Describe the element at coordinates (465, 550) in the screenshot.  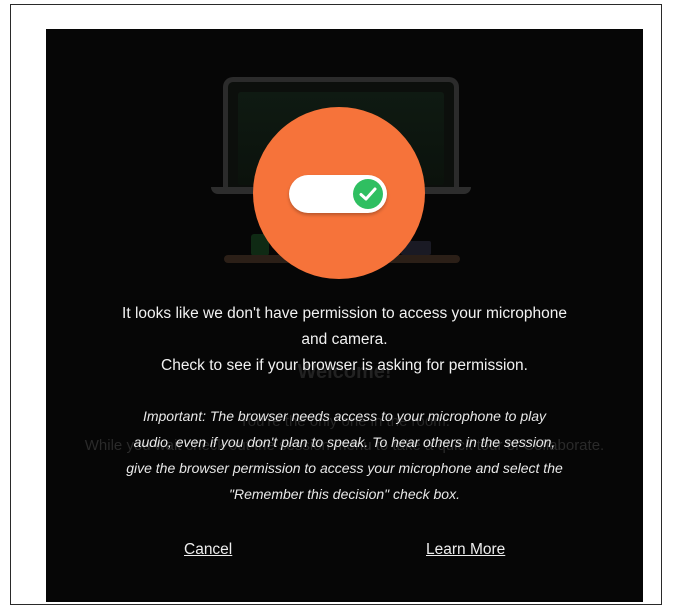
I see `learn-more-link: Learn More` at that location.